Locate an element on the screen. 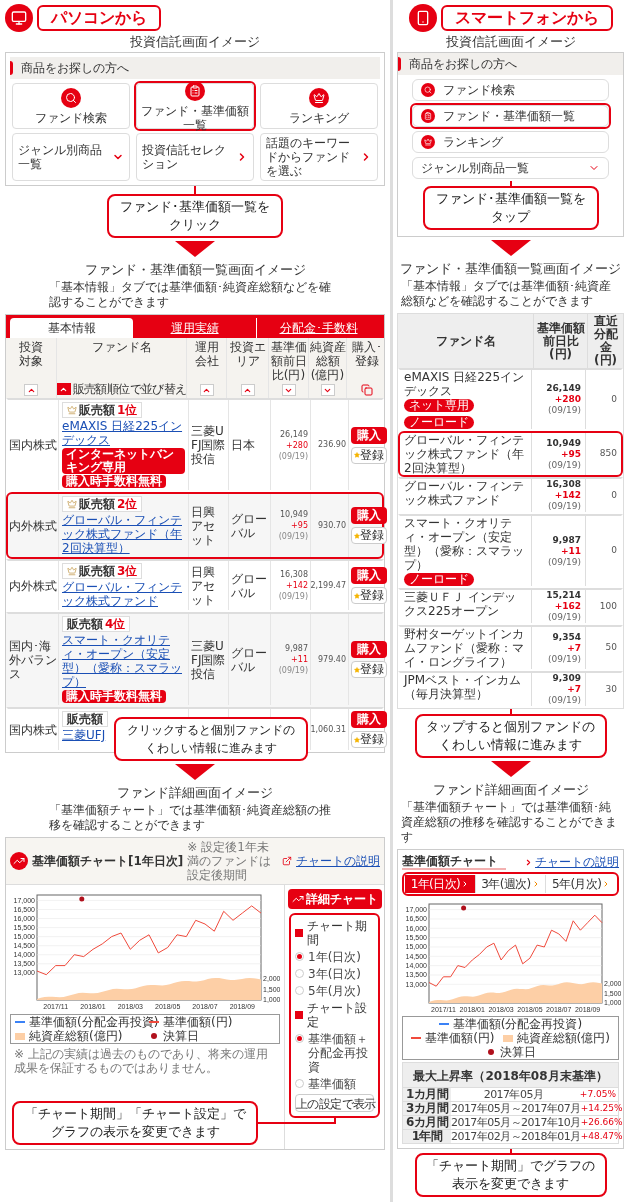 The height and width of the screenshot is (1202, 628). fund-name-link: グローバル・フィンテック株式ファンド（年2回決算型） is located at coordinates (123, 534).